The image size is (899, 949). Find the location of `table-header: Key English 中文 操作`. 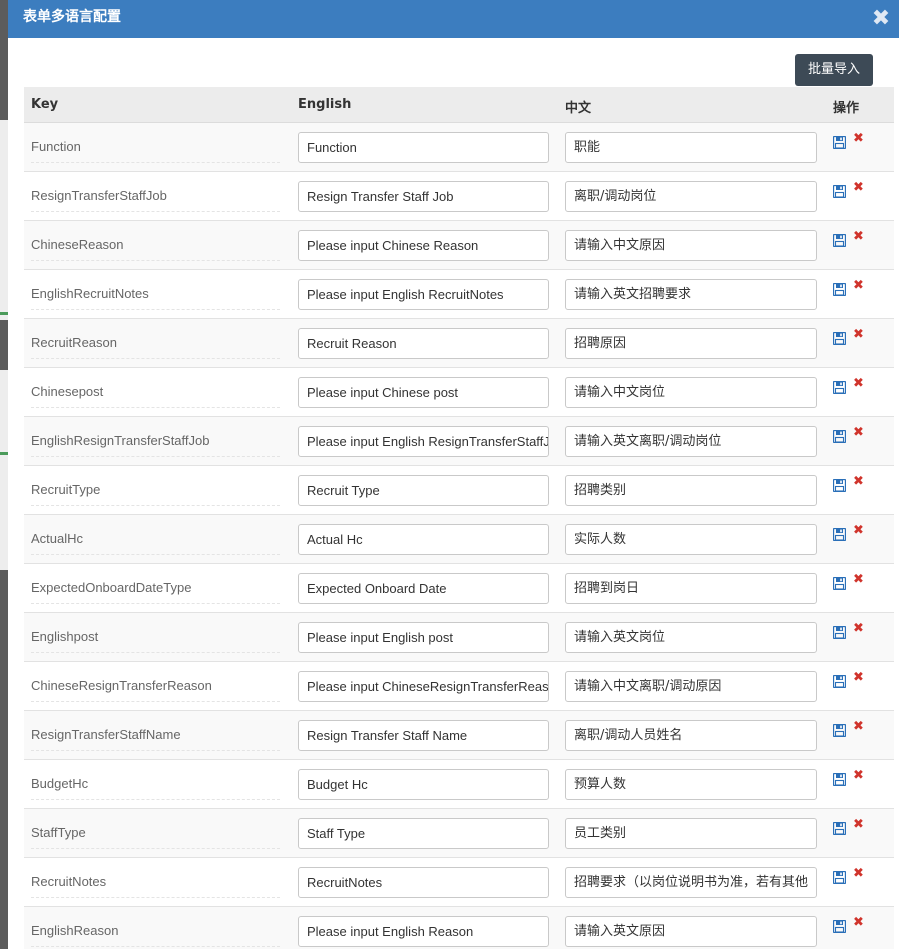

table-header: Key English 中文 操作 is located at coordinates (459, 105).